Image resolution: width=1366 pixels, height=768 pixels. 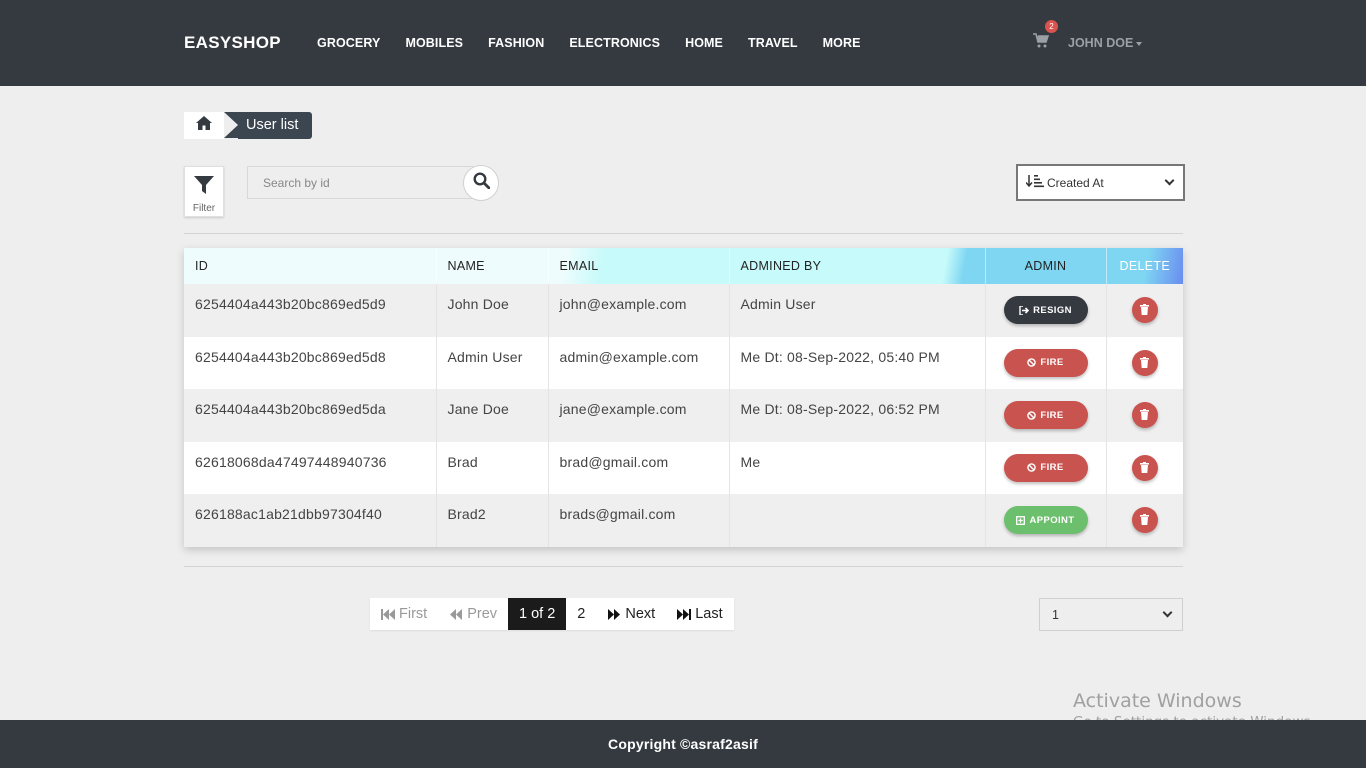 I want to click on column-header-admined-by: ADMINED BY, so click(x=857, y=266).